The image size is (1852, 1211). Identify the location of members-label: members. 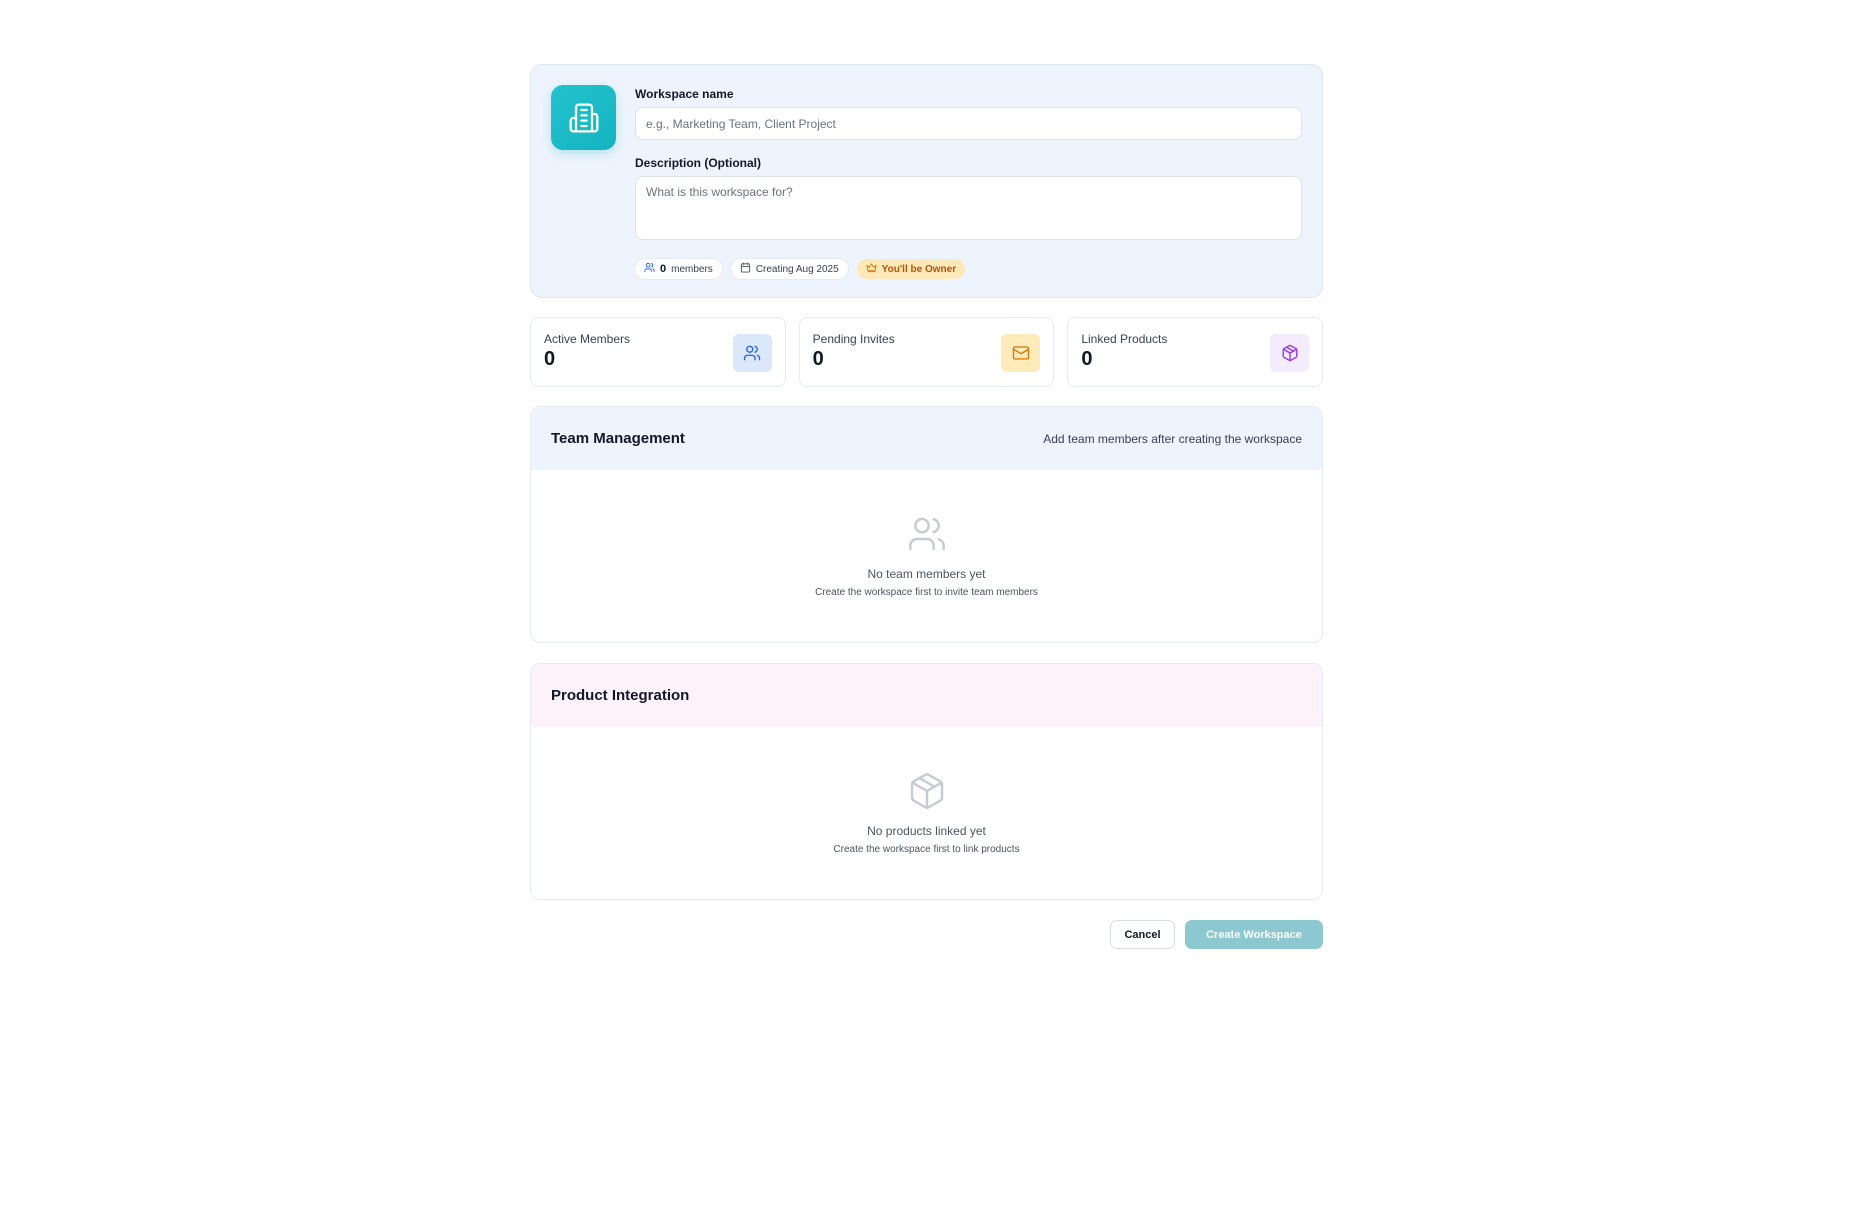
(692, 269).